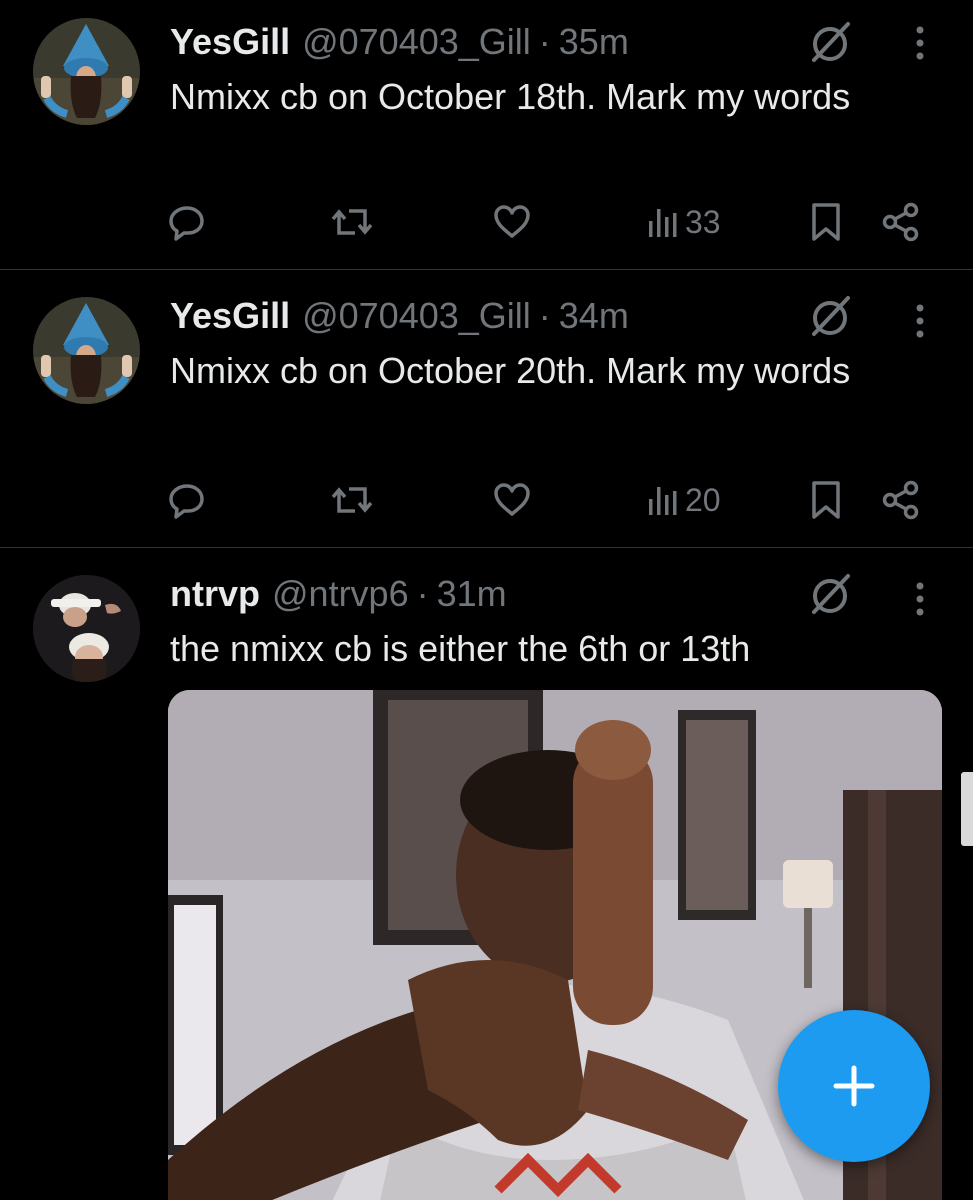 This screenshot has width=973, height=1200. I want to click on scrollbar-thumb, so click(967, 809).